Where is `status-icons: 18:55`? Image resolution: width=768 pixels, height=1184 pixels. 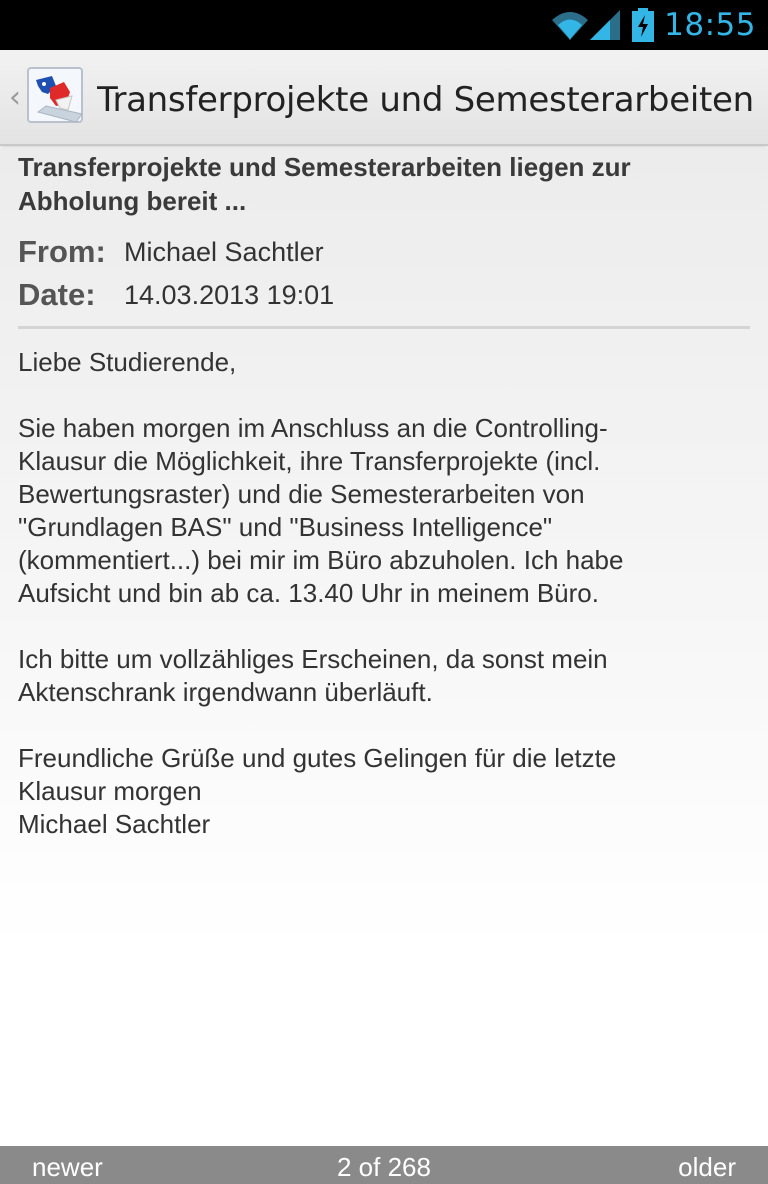 status-icons: 18:55 is located at coordinates (653, 25).